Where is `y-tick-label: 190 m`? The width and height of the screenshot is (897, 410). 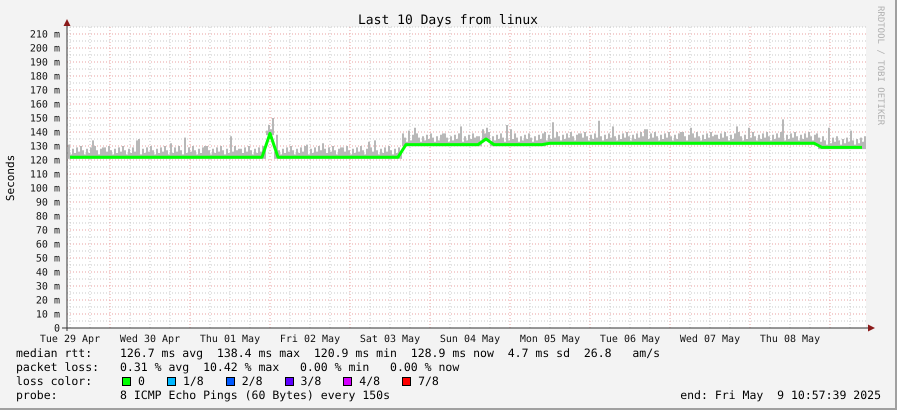
y-tick-label: 190 m is located at coordinates (45, 63).